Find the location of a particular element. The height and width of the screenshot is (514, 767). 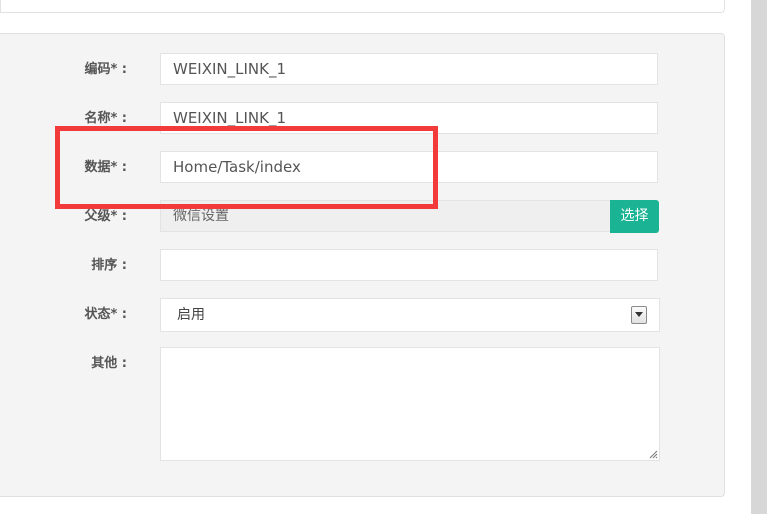

status-select: 启用 is located at coordinates (410, 315).